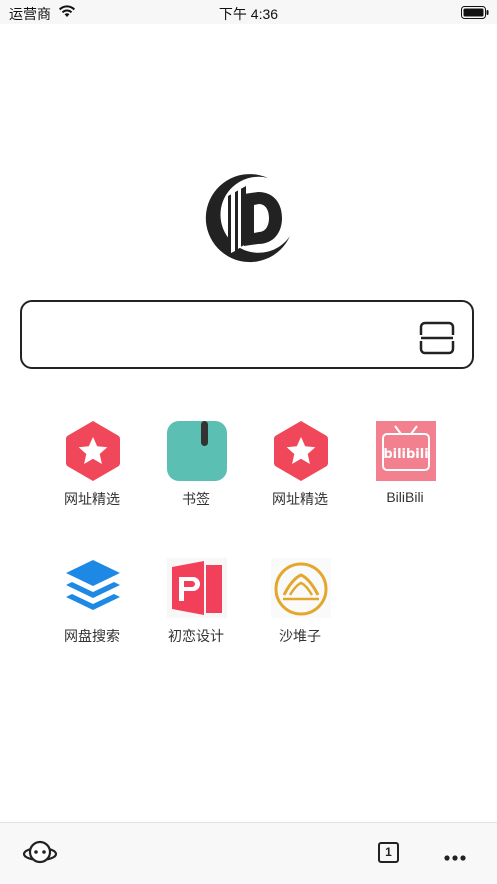 The image size is (497, 884). I want to click on scan-icon, so click(437, 340).